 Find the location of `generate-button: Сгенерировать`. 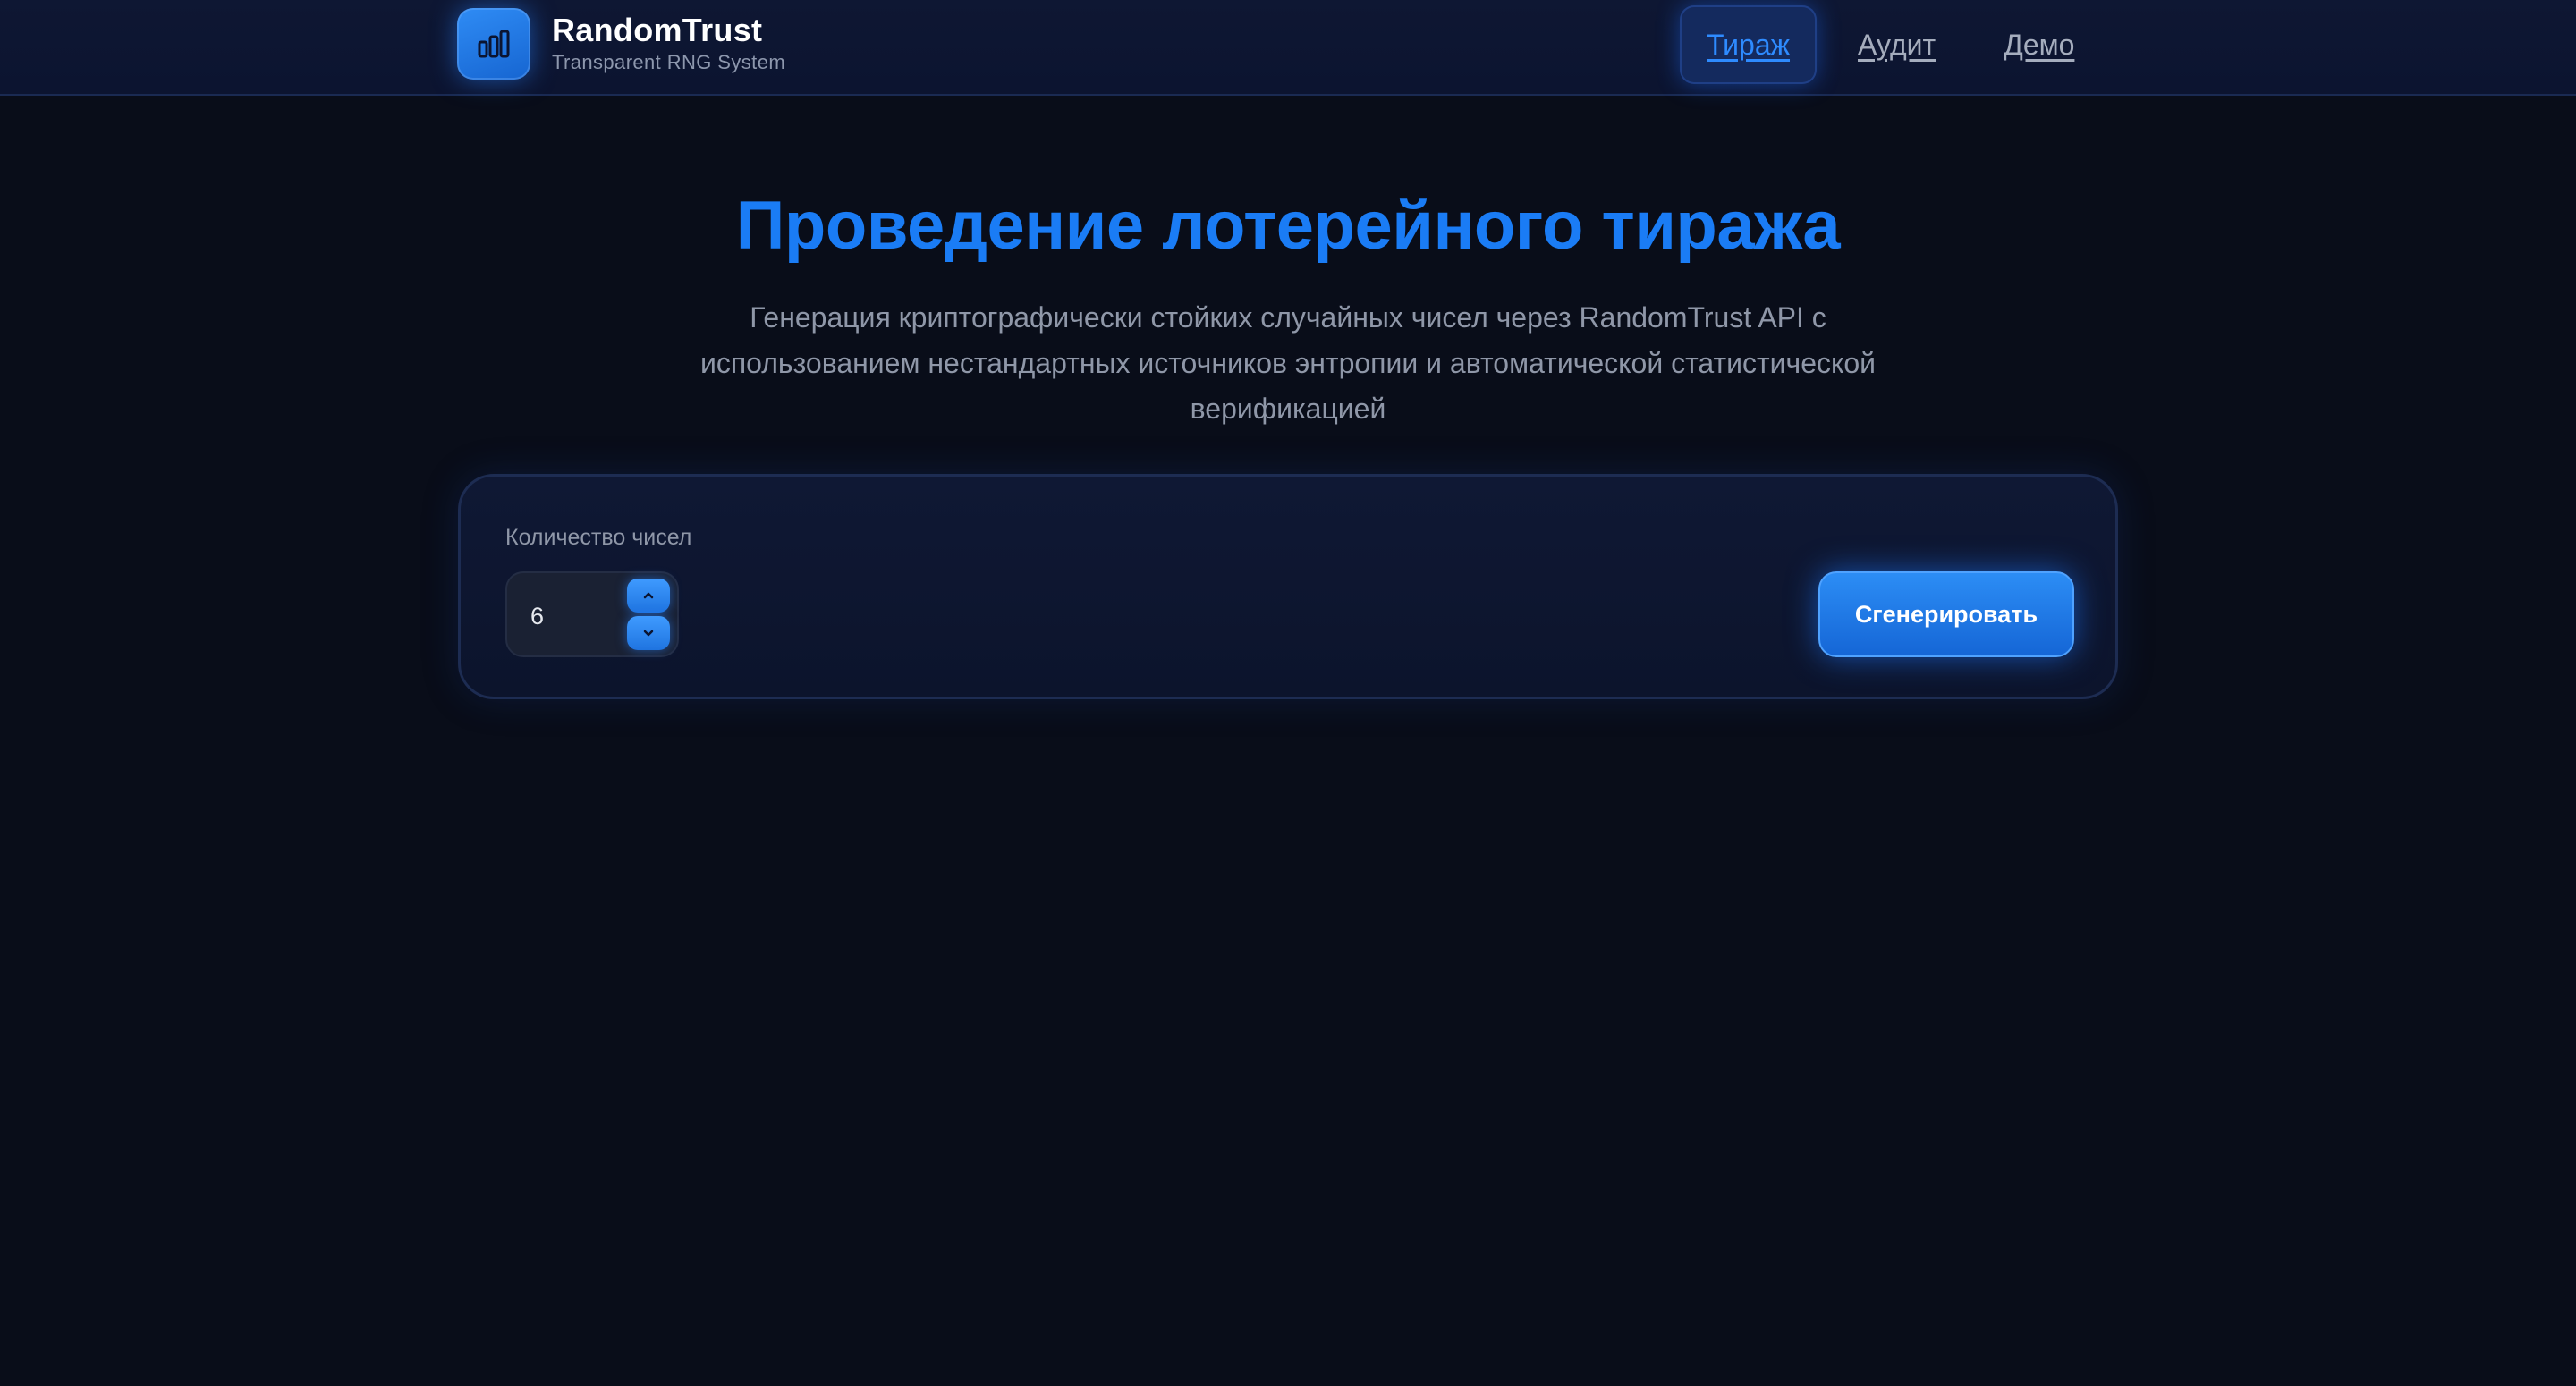

generate-button: Сгенерировать is located at coordinates (1946, 614).